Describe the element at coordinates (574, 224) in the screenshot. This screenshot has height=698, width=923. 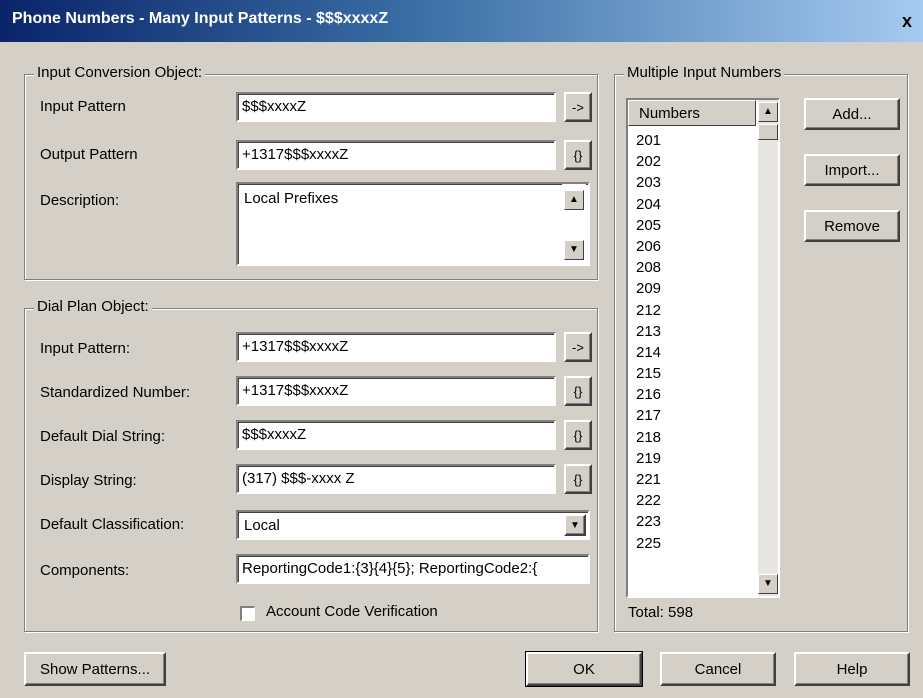
I see `description-scrollbar: ▲ ▼` at that location.